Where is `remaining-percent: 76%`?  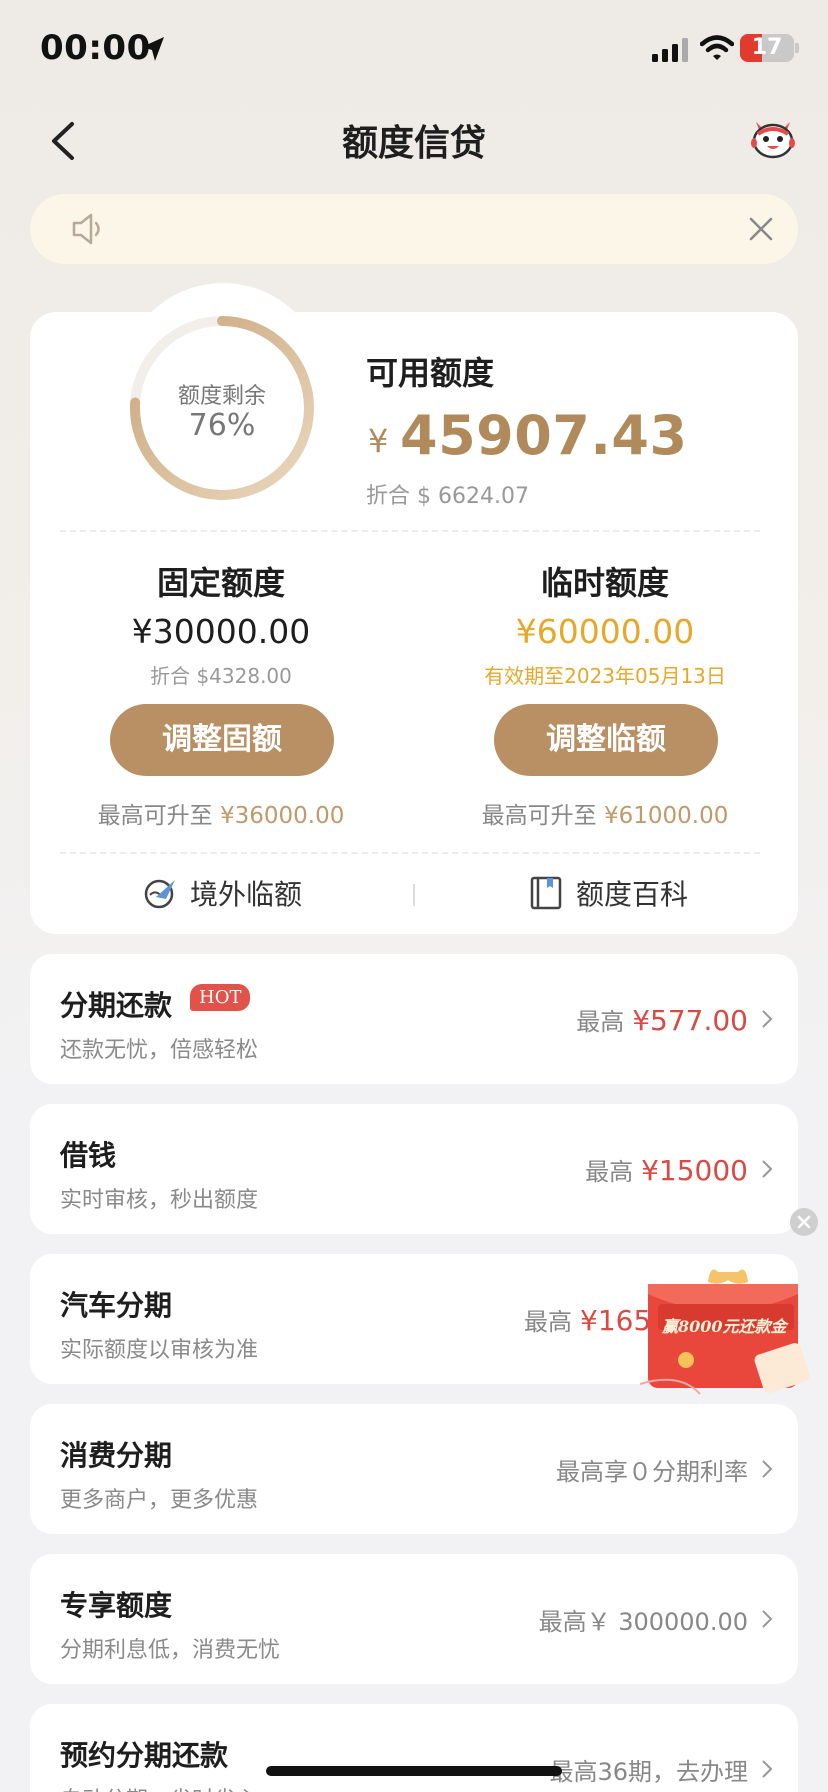
remaining-percent: 76% is located at coordinates (222, 425).